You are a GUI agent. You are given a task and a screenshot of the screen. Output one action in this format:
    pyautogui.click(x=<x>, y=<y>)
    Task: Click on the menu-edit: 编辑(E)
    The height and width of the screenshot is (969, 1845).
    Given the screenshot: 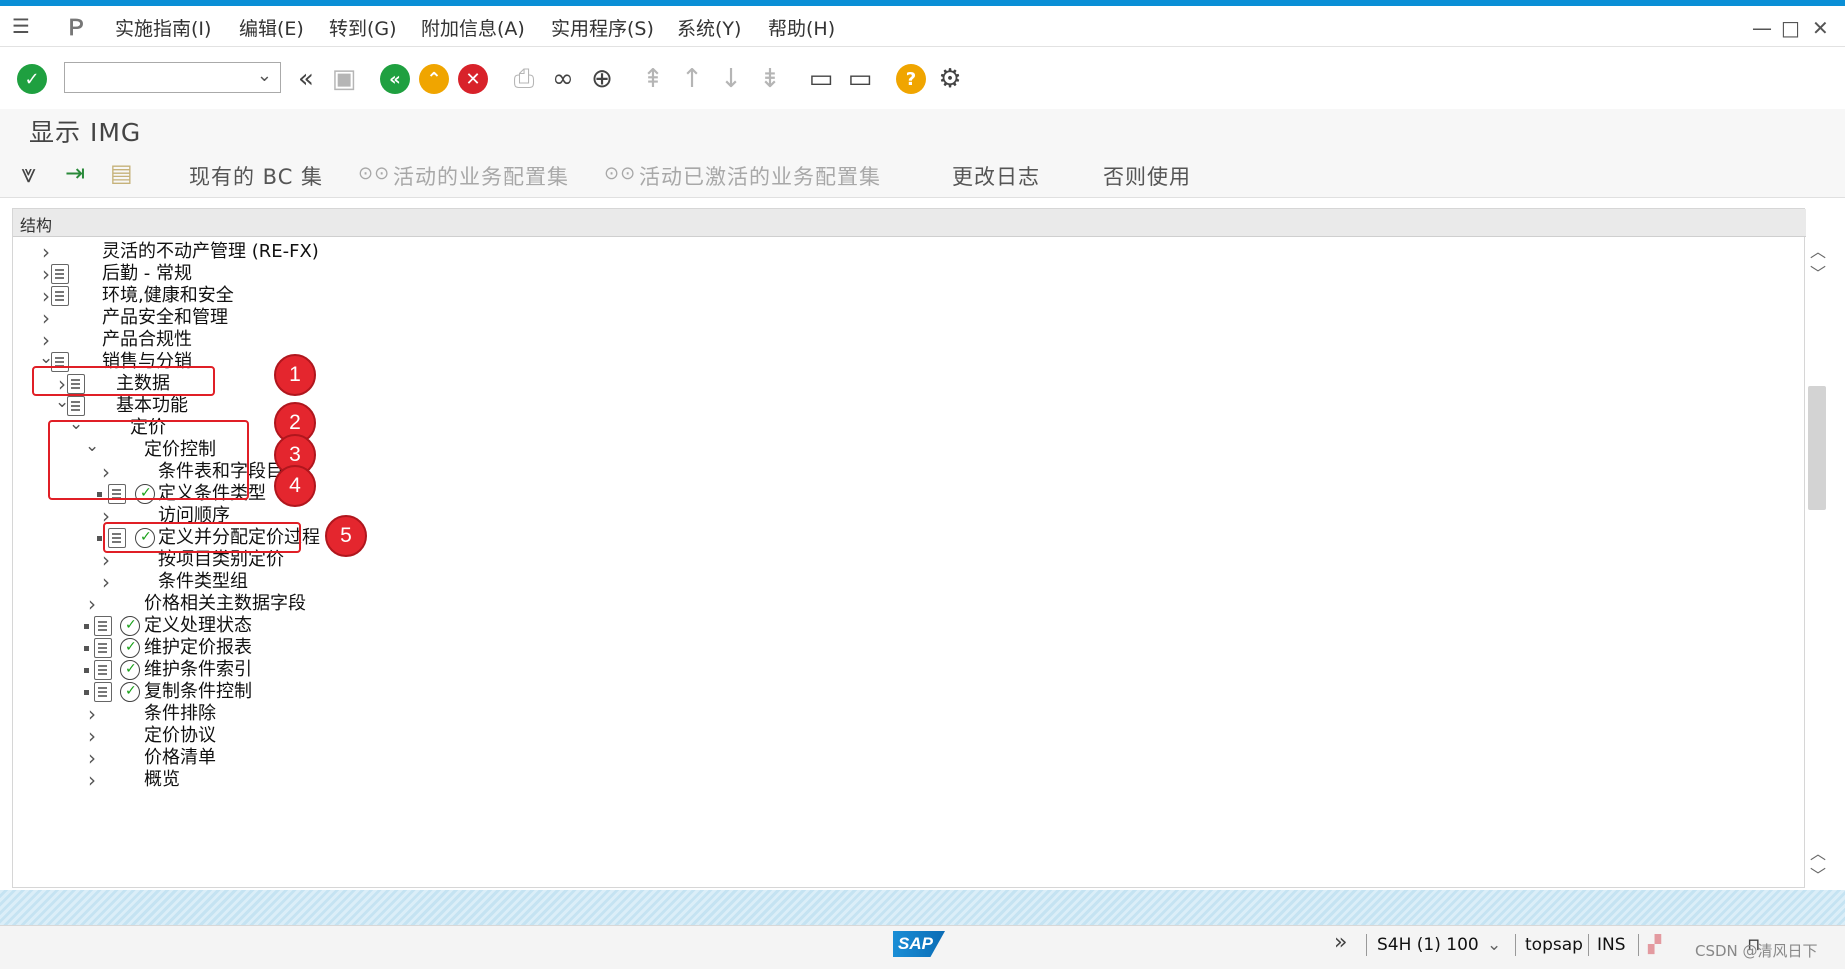 What is the action you would take?
    pyautogui.click(x=271, y=27)
    